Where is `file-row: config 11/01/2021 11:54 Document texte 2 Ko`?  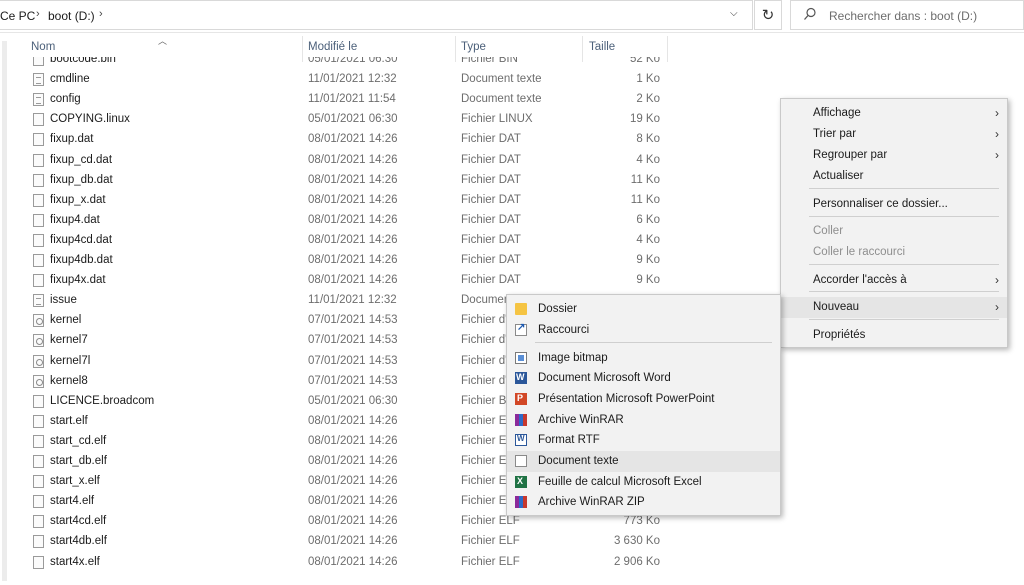 file-row: config 11/01/2021 11:54 Document texte 2 Ko is located at coordinates (340, 100).